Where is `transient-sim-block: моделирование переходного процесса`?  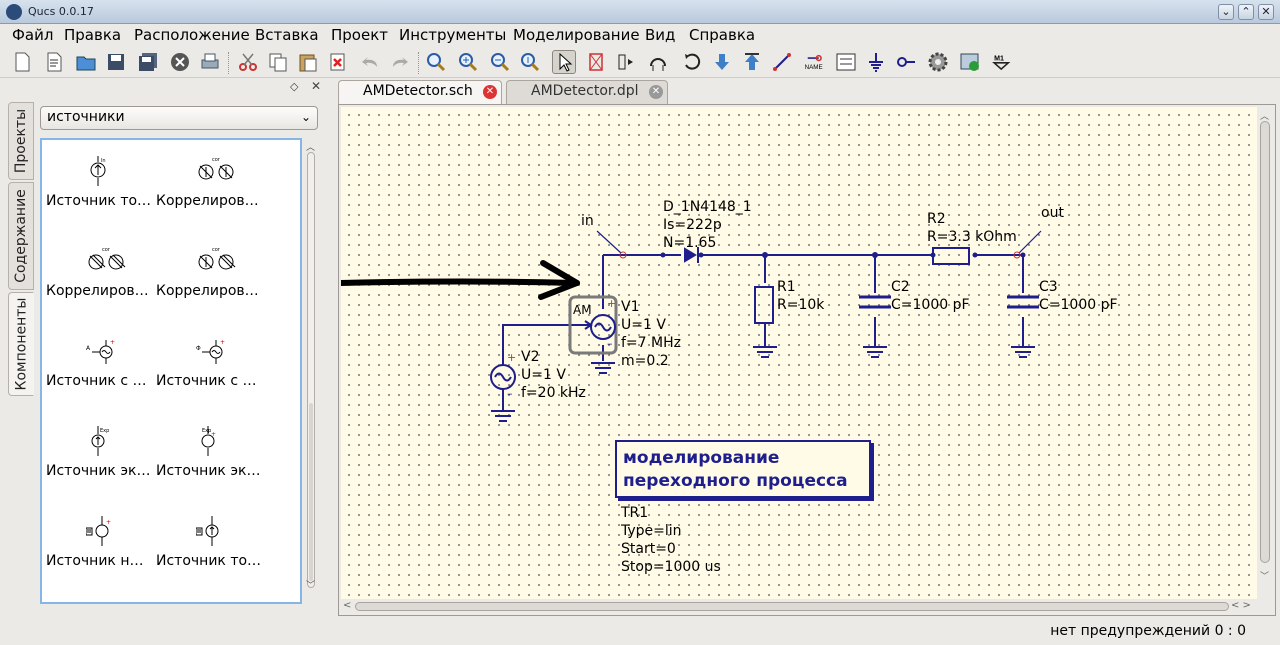 transient-sim-block: моделирование переходного процесса is located at coordinates (743, 469).